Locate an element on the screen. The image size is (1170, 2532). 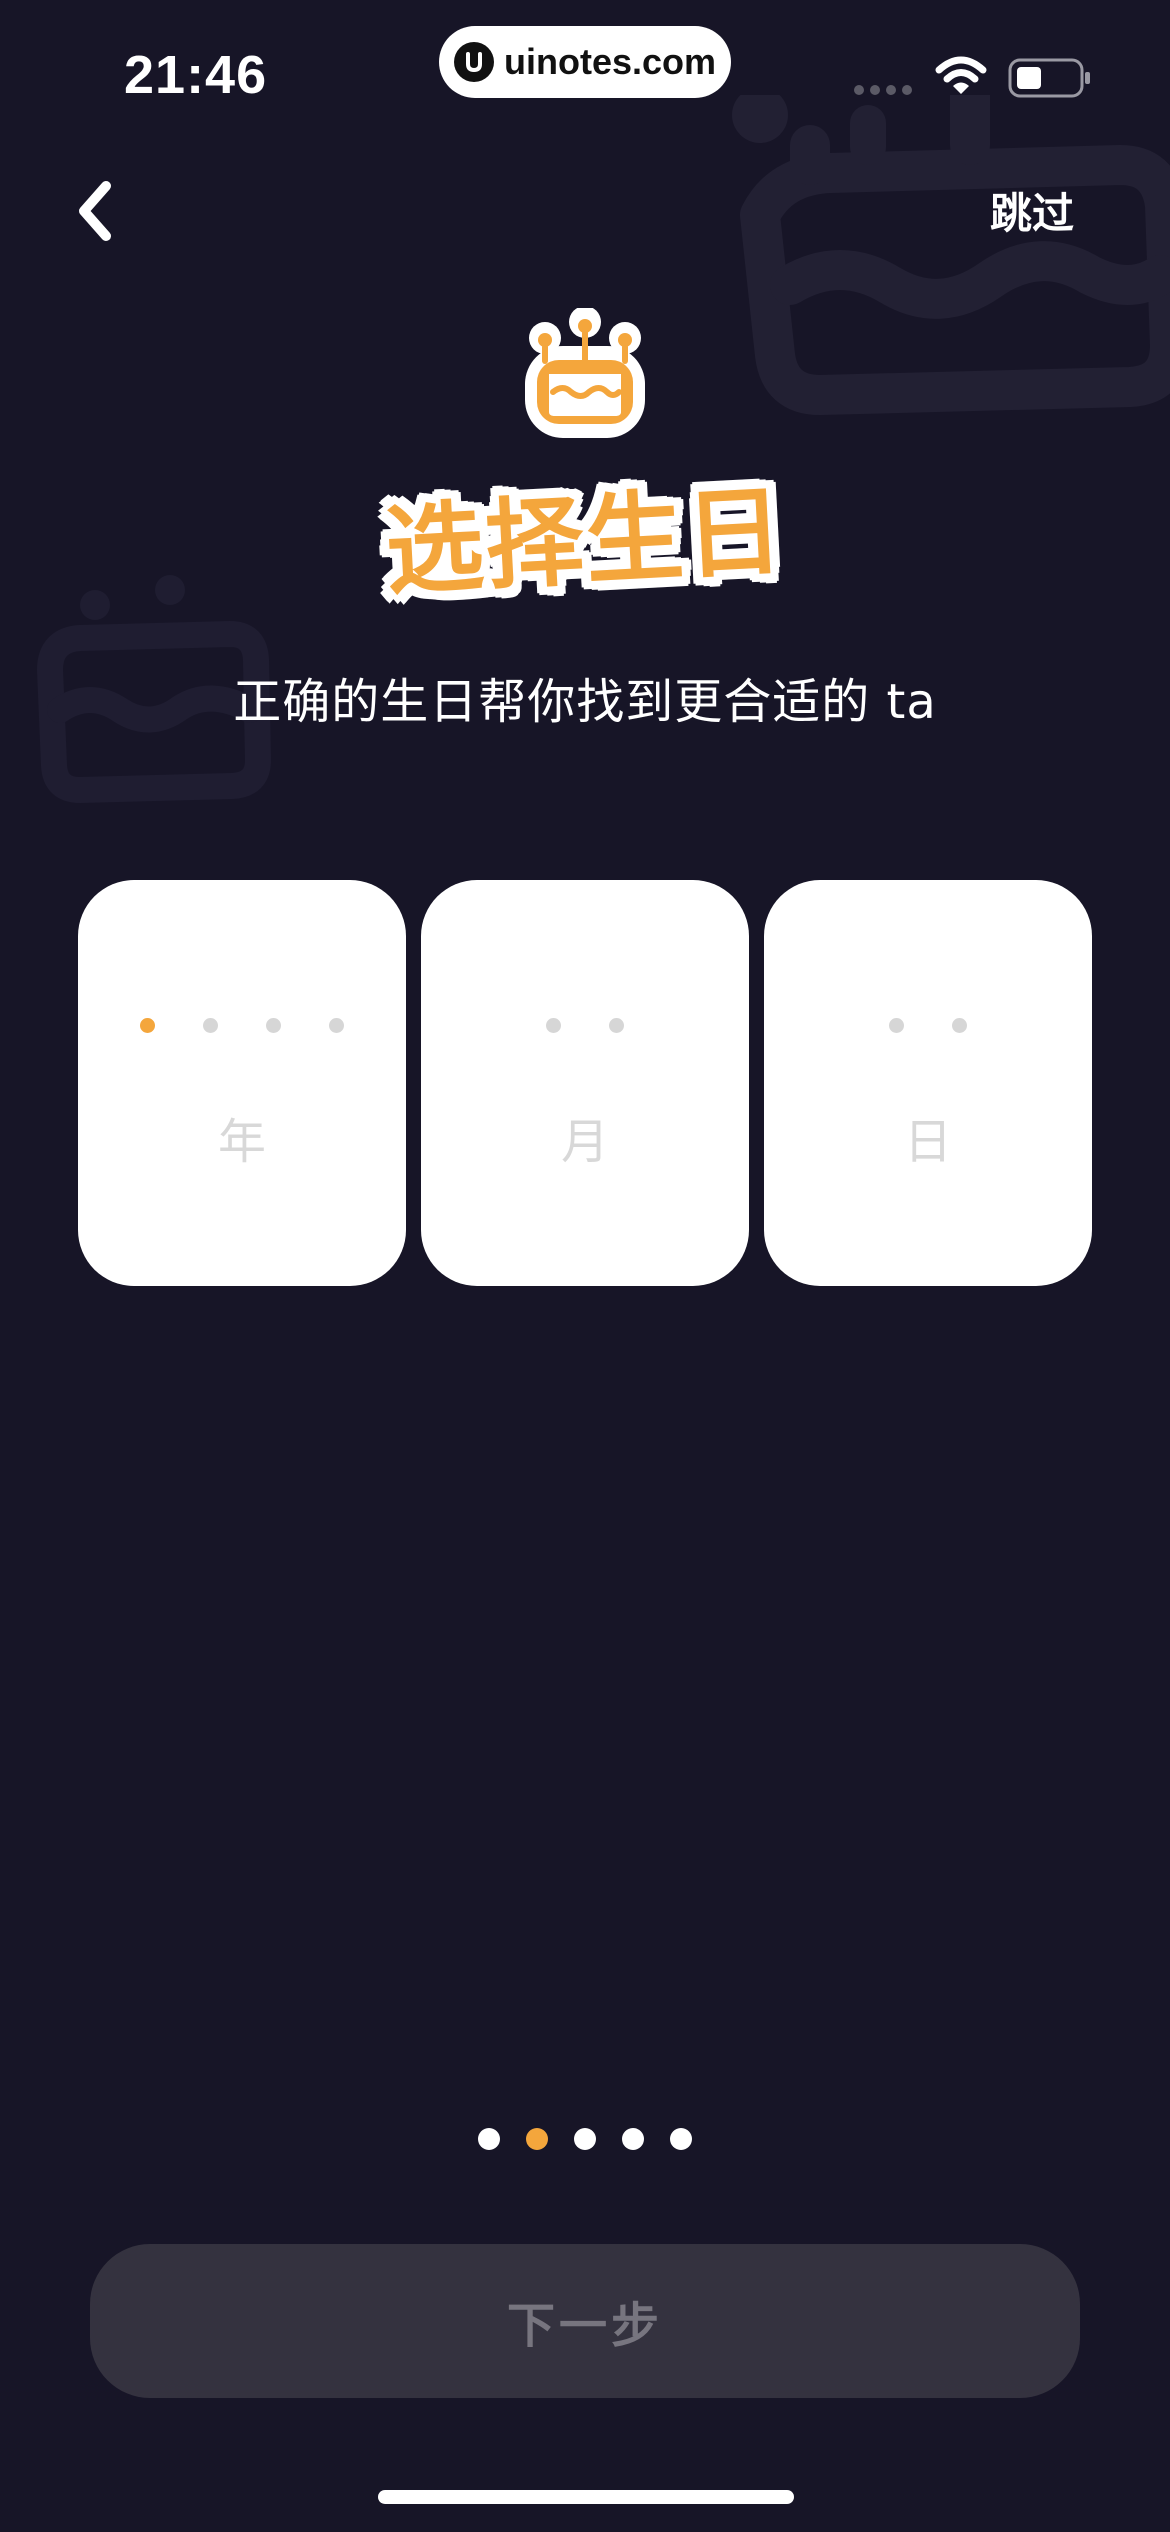
day-digit-dots is located at coordinates (928, 1025).